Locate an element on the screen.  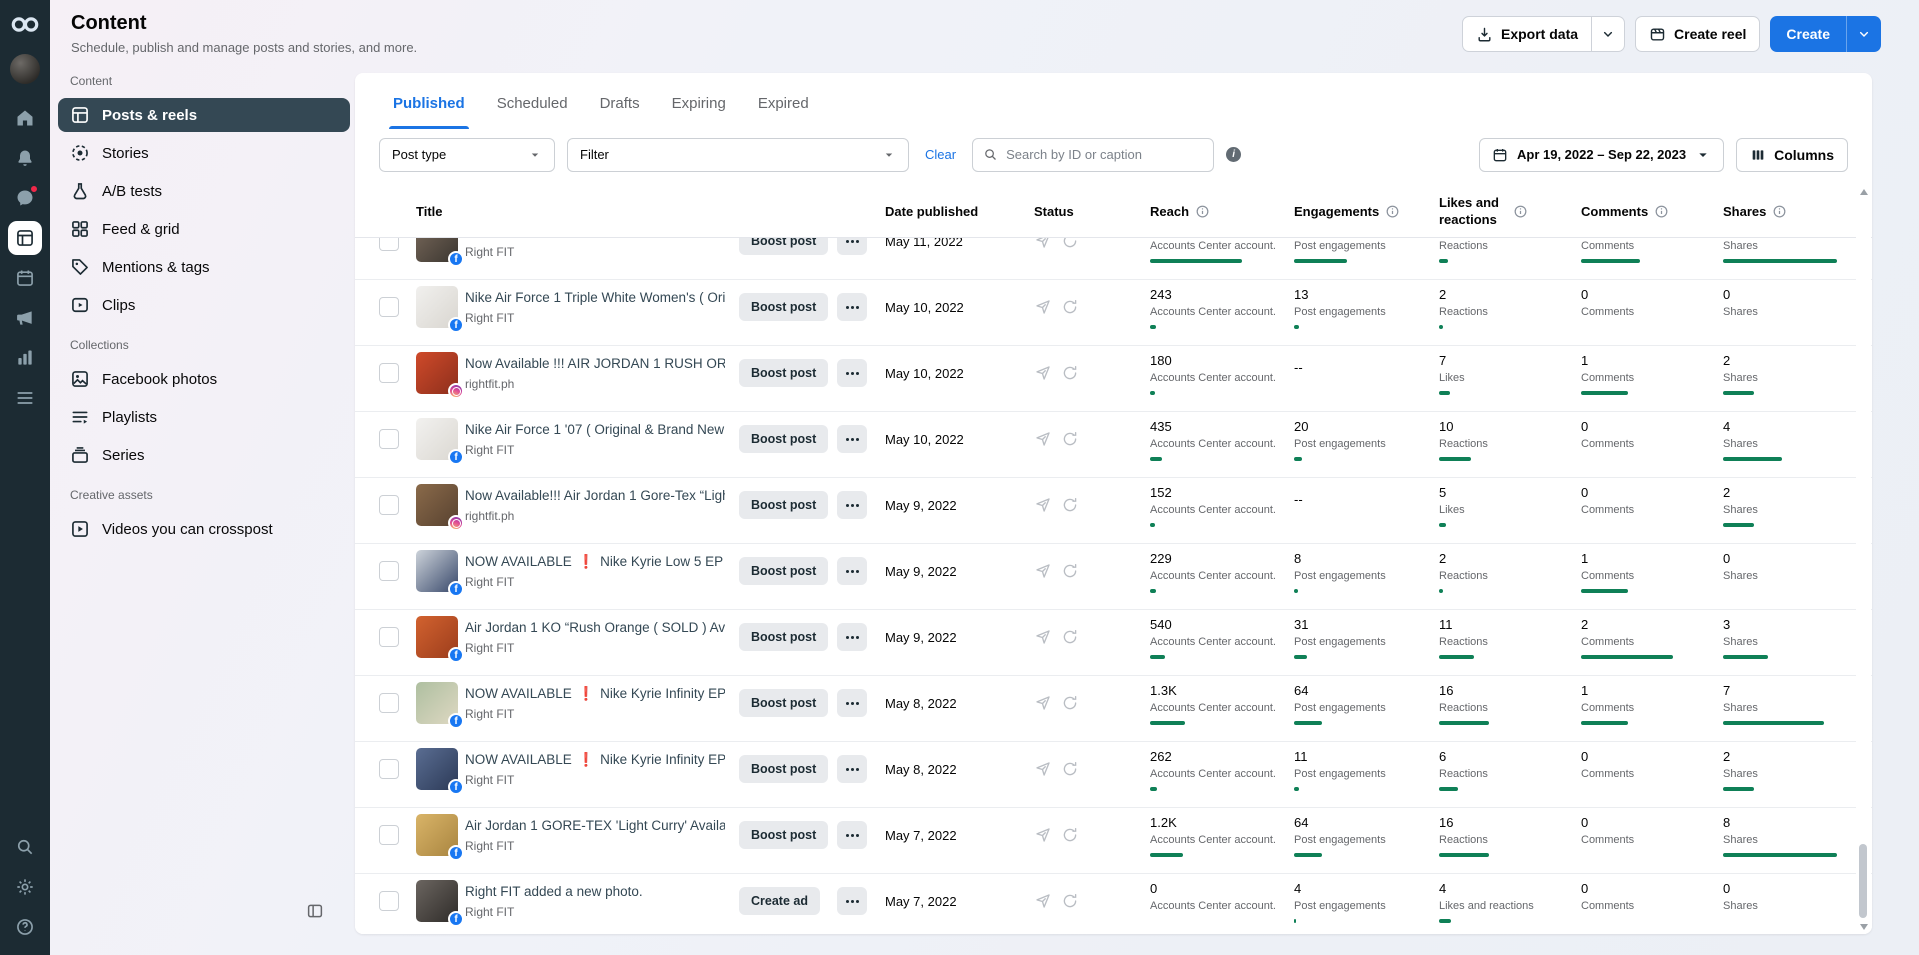
search-input is located at coordinates (1105, 154).